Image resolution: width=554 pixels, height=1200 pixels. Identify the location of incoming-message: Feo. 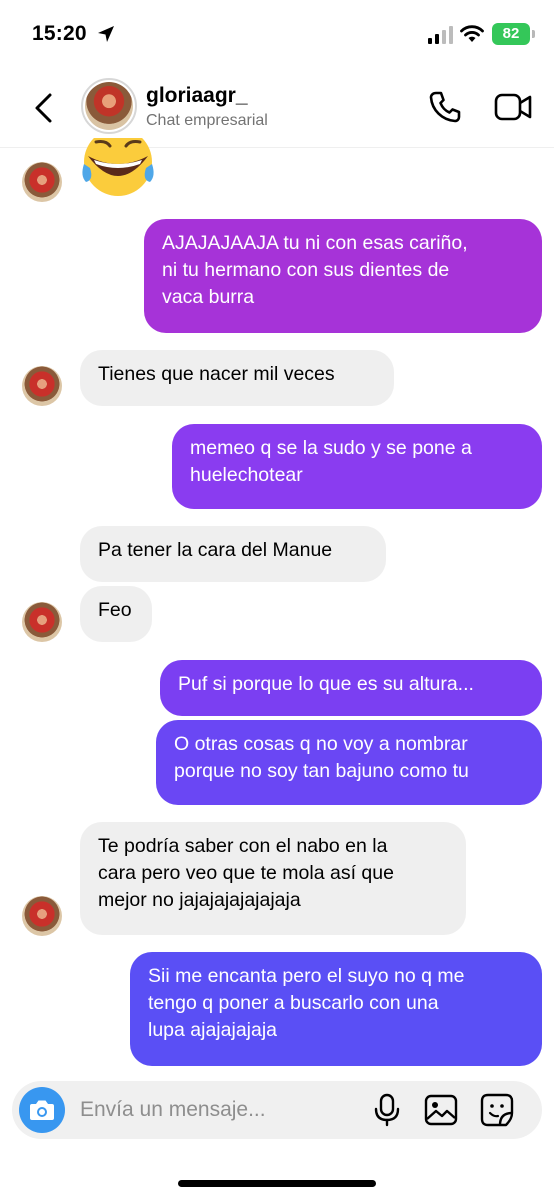
(116, 614).